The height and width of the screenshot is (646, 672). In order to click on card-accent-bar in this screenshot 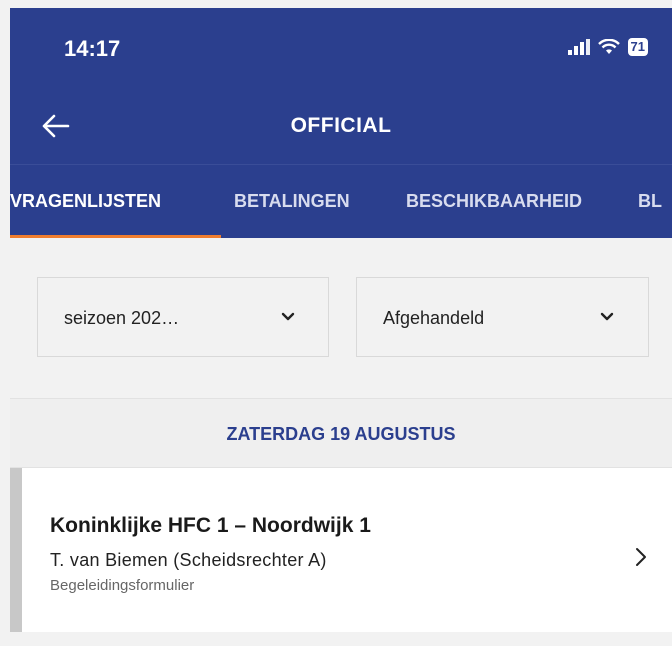, I will do `click(16, 550)`.